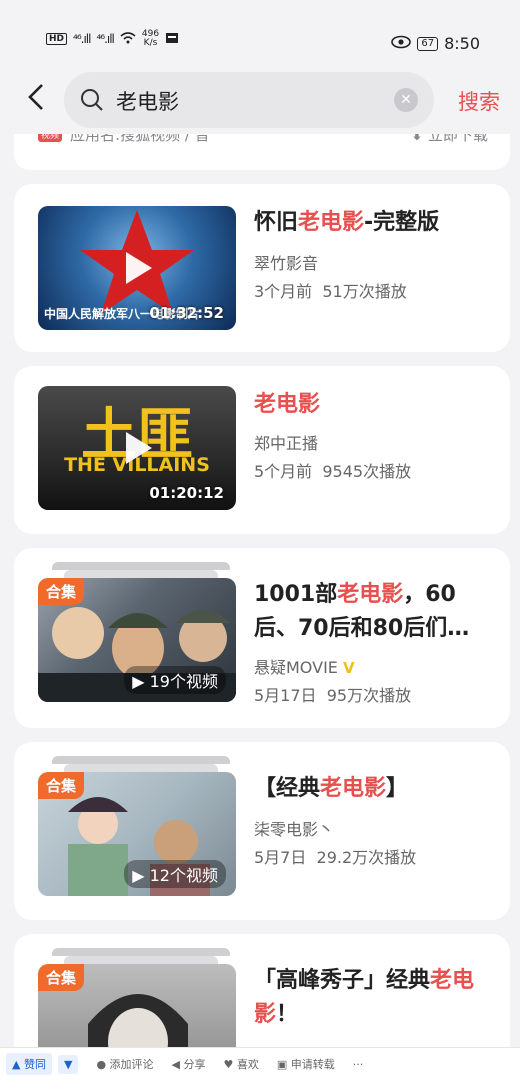 Image resolution: width=520 pixels, height=1080 pixels. I want to click on search-button: 搜索, so click(479, 101).